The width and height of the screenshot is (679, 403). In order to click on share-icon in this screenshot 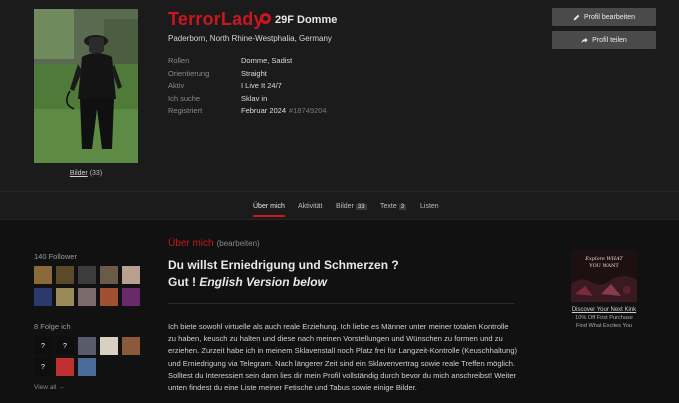, I will do `click(584, 40)`.